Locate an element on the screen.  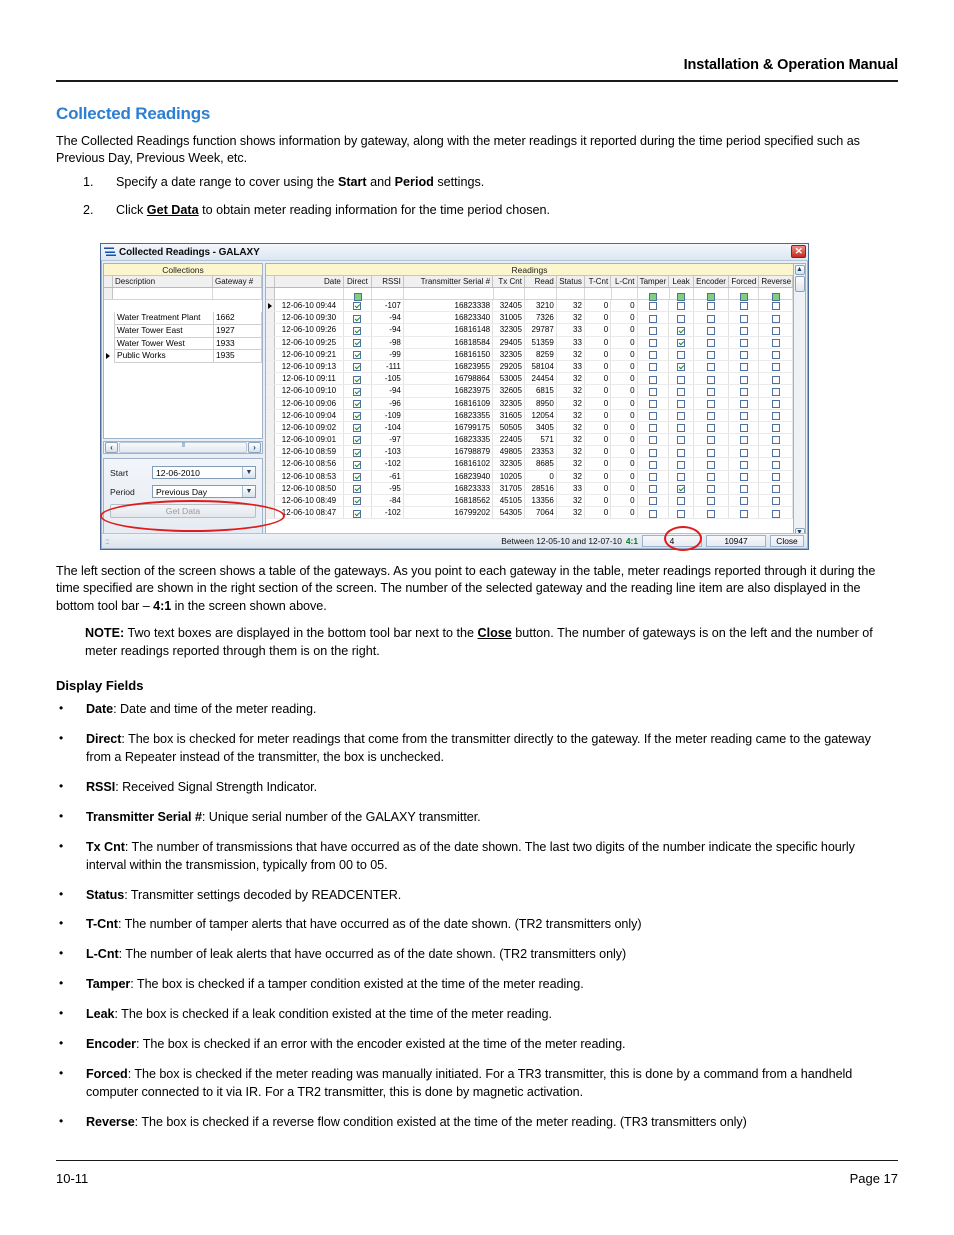
scroll-thumb is located at coordinates (799, 284).